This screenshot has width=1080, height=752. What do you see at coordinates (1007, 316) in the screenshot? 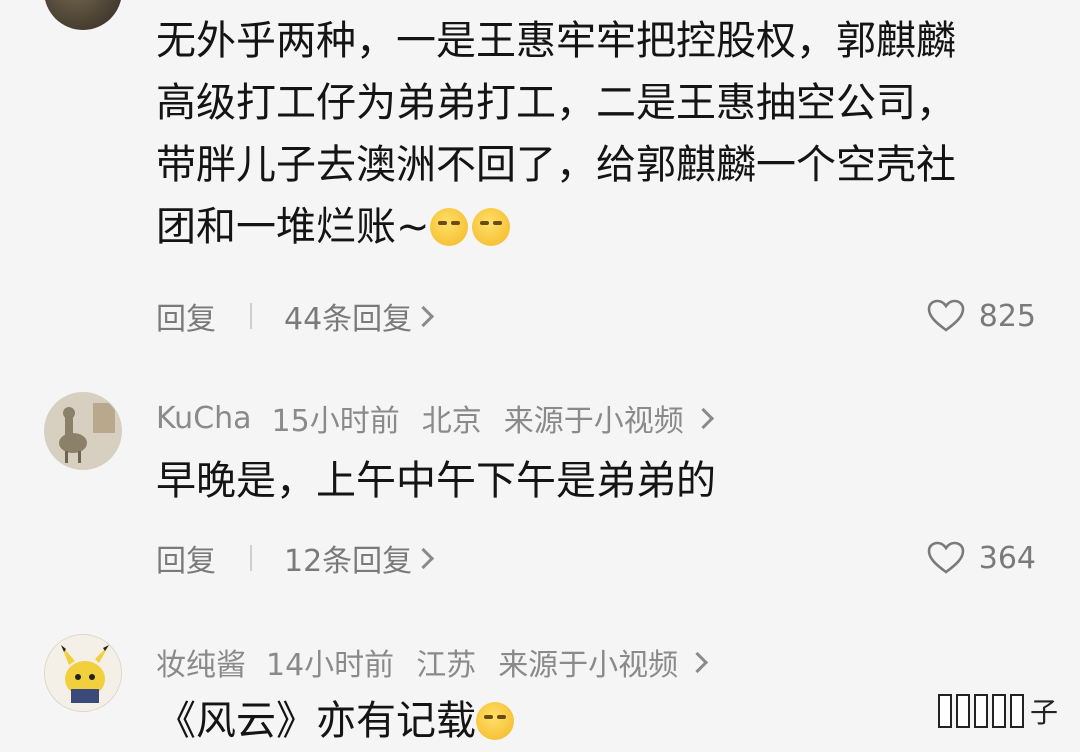
I see `like-count: 825` at bounding box center [1007, 316].